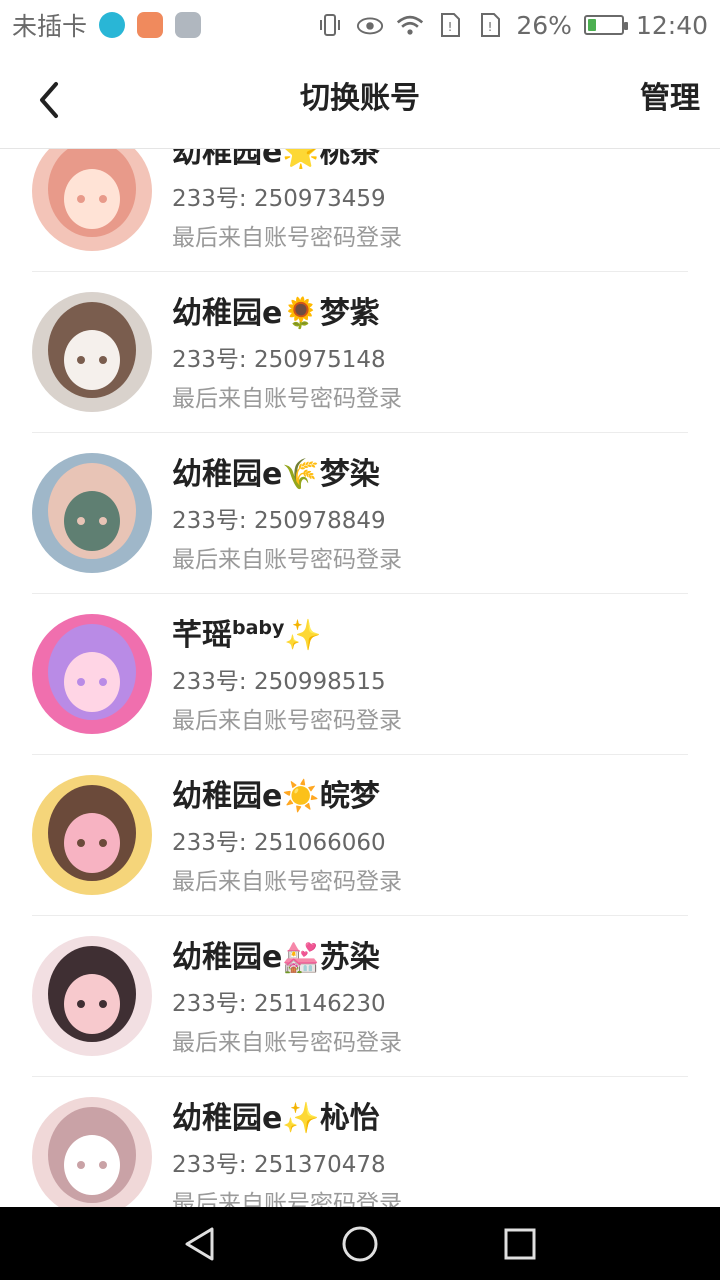 The image size is (720, 1280). What do you see at coordinates (279, 843) in the screenshot?
I see `account-id: 233号: 251066060` at bounding box center [279, 843].